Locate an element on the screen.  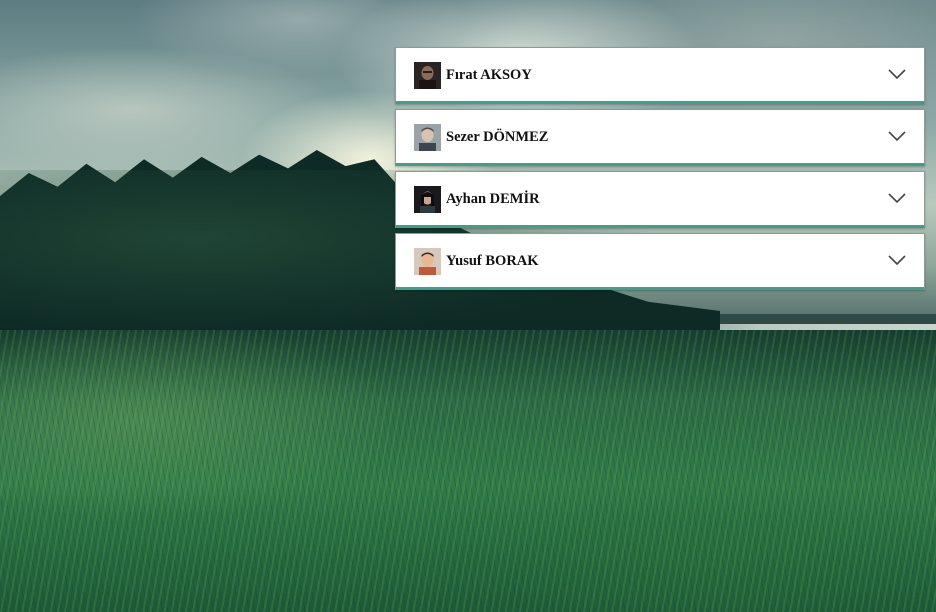
accordion-item-firat-aksoy: Fırat AKSOY is located at coordinates (660, 75).